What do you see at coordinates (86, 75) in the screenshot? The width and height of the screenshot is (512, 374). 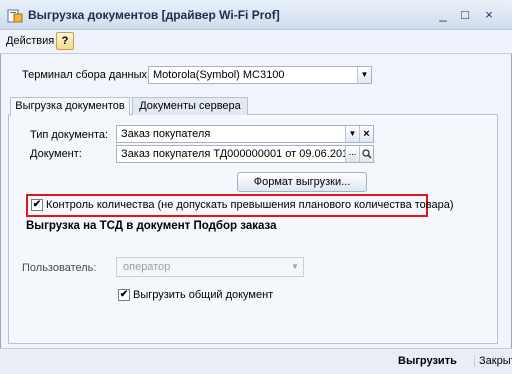 I see `terminal-label: Терминал сбора данных:` at bounding box center [86, 75].